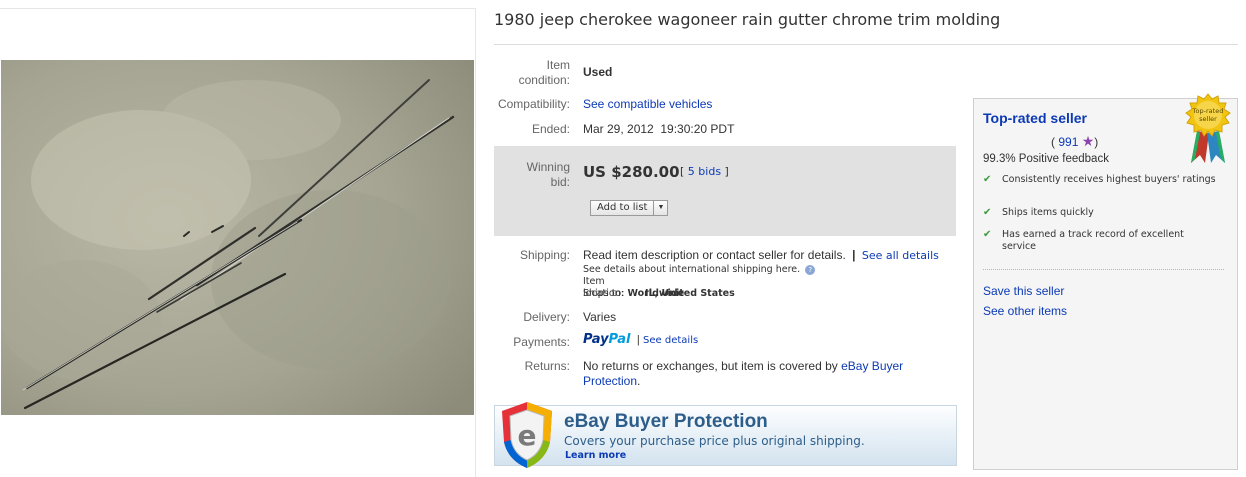 Image resolution: width=1246 pixels, height=477 pixels. Describe the element at coordinates (666, 421) in the screenshot. I see `buyer-protection-title: eBay Buyer Protection` at that location.